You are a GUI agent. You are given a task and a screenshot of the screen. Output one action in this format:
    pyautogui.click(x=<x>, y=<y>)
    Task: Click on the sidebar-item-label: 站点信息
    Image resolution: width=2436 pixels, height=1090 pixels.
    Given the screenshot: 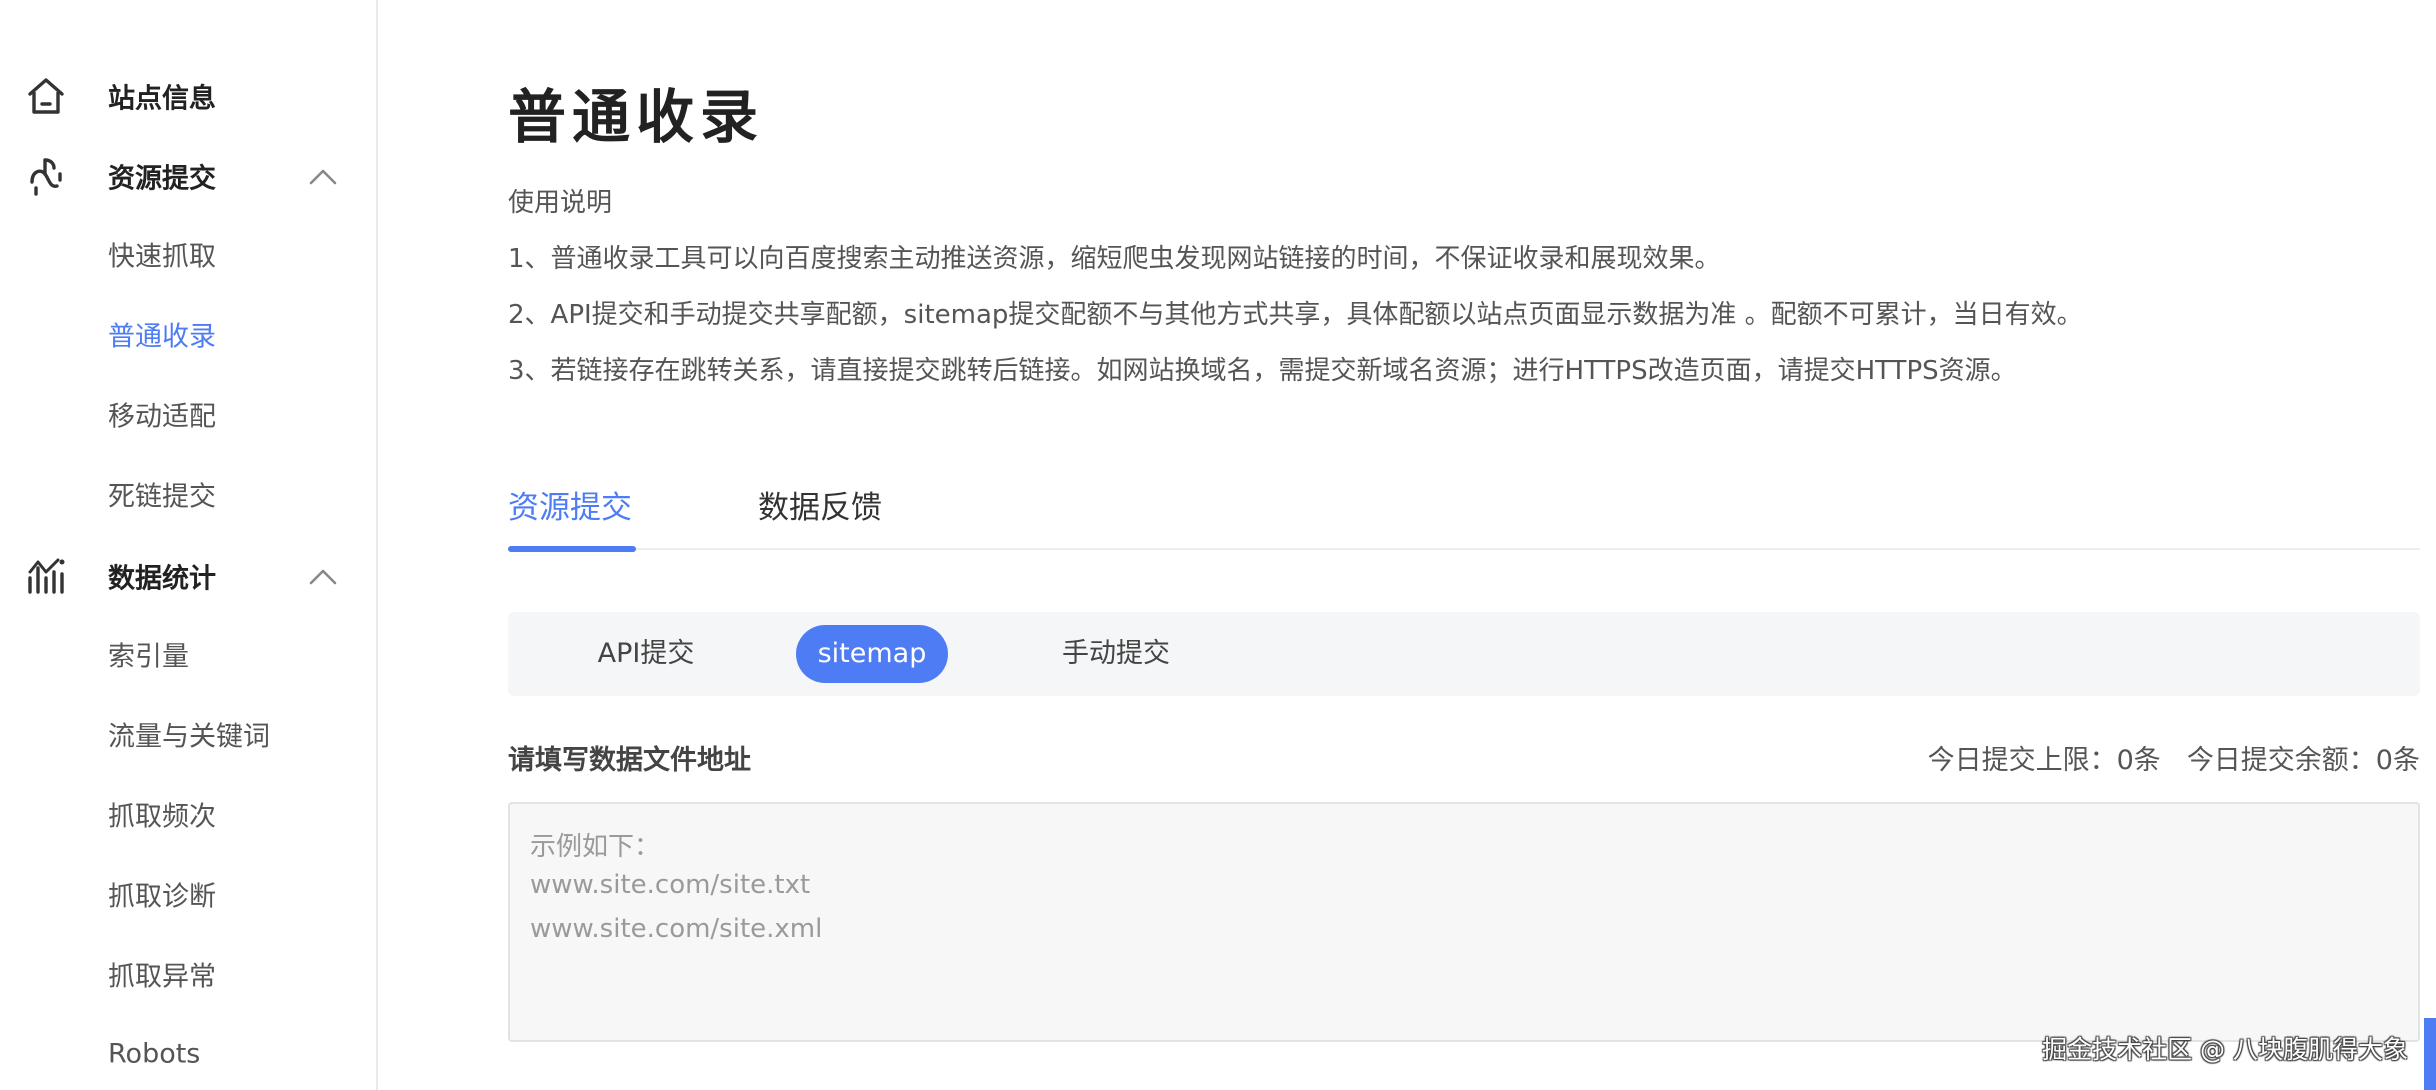 What is the action you would take?
    pyautogui.click(x=162, y=99)
    